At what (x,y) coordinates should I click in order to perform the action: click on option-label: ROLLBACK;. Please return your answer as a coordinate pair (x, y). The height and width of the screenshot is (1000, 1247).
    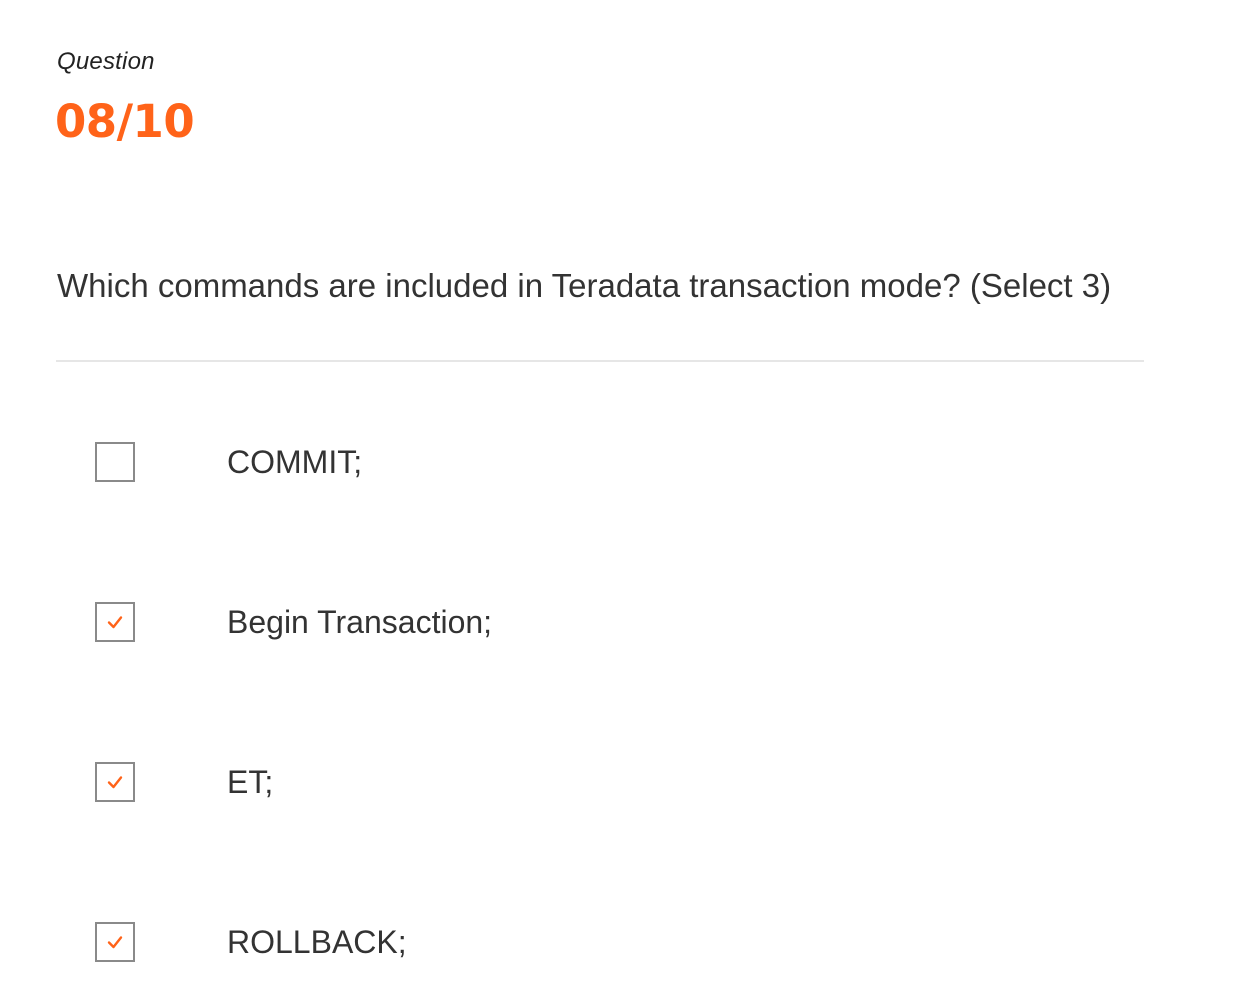
    Looking at the image, I should click on (317, 942).